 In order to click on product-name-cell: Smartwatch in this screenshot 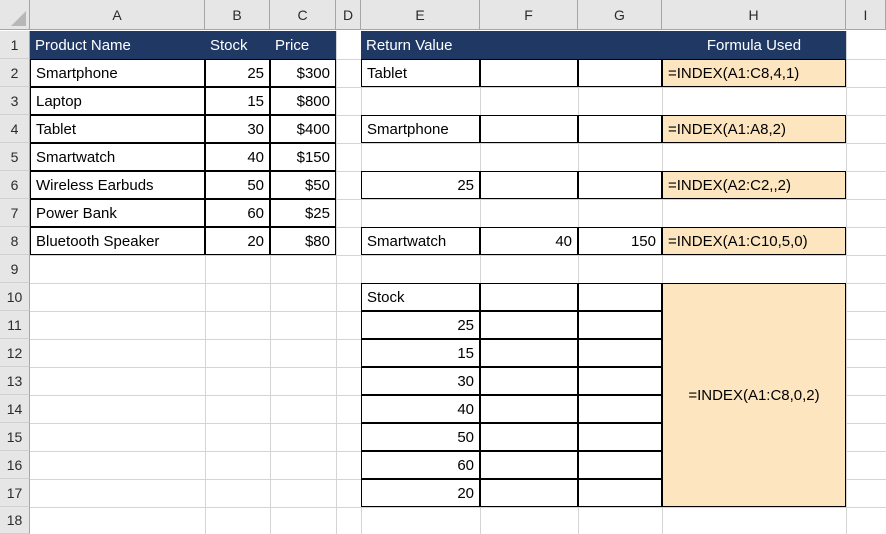, I will do `click(117, 157)`.